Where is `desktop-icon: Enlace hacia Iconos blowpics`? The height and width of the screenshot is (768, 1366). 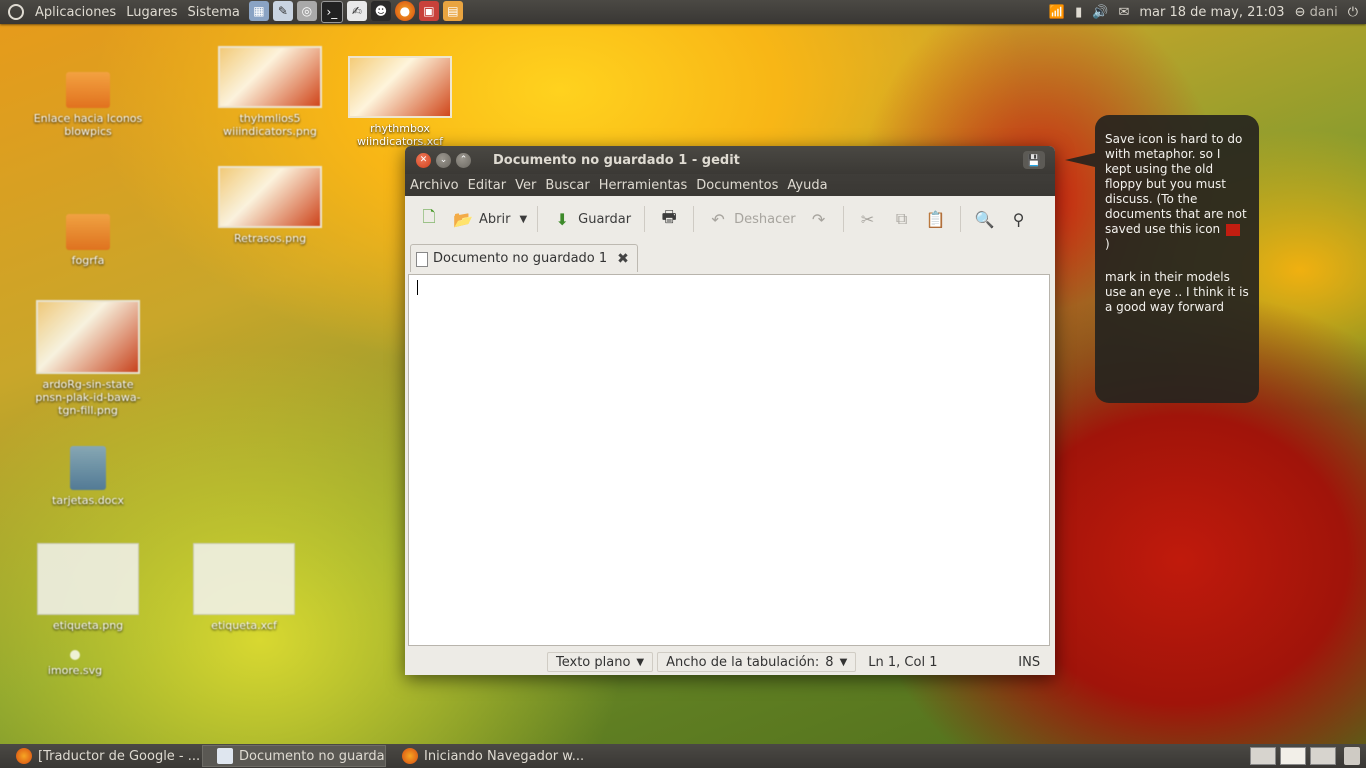 desktop-icon: Enlace hacia Iconos blowpics is located at coordinates (88, 105).